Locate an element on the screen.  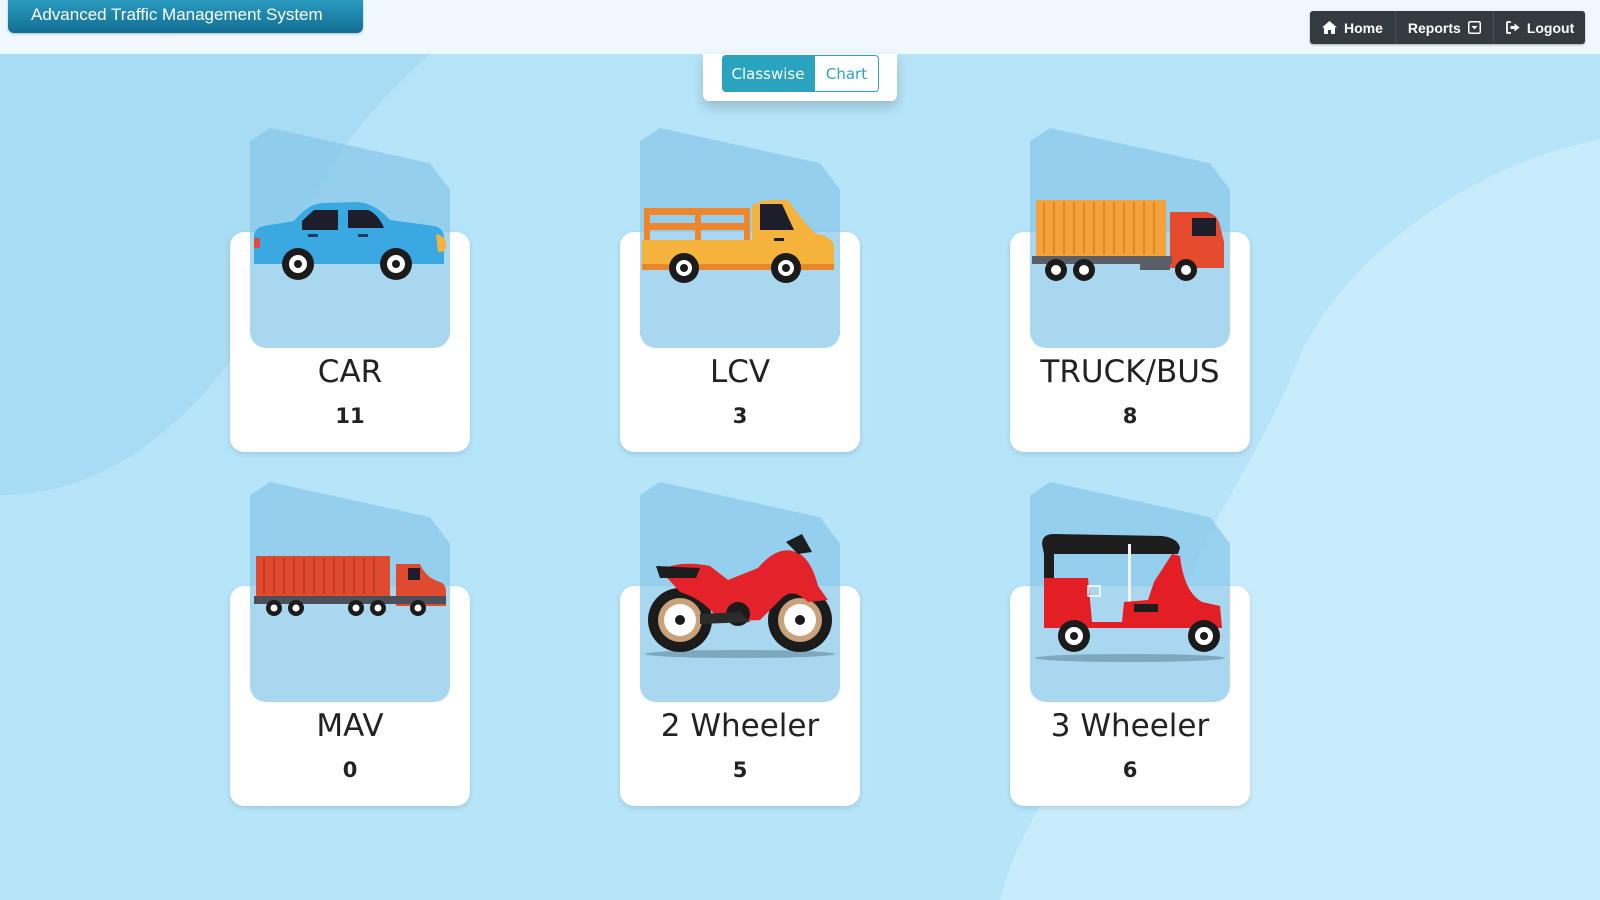
nav-reports-label: Reports is located at coordinates (1434, 27).